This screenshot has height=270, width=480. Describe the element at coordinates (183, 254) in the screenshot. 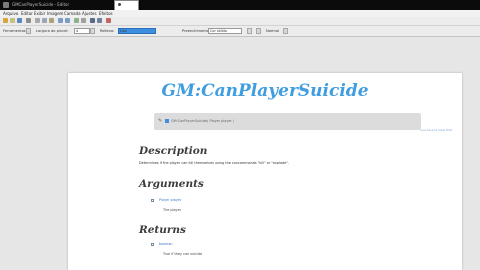

I see `return-description: True if they can suicide` at that location.